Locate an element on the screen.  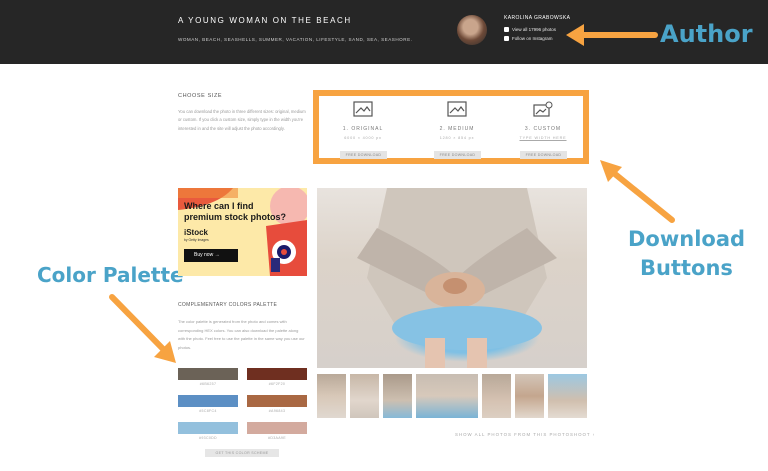
ad-headline: Where can I find premium stock photos? is located at coordinates (235, 212).